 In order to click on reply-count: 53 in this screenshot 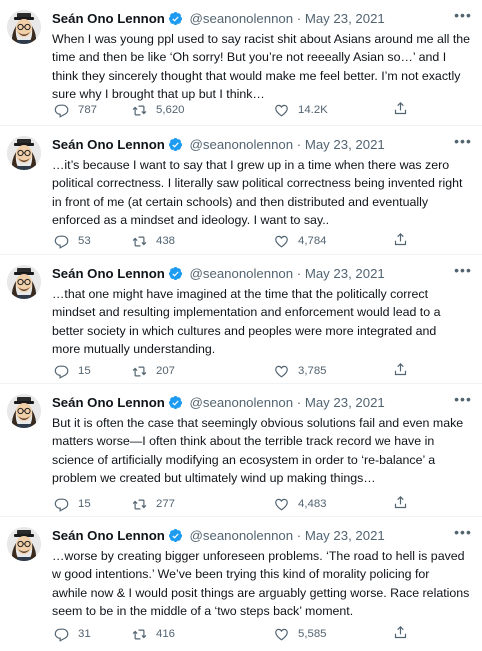, I will do `click(84, 241)`.